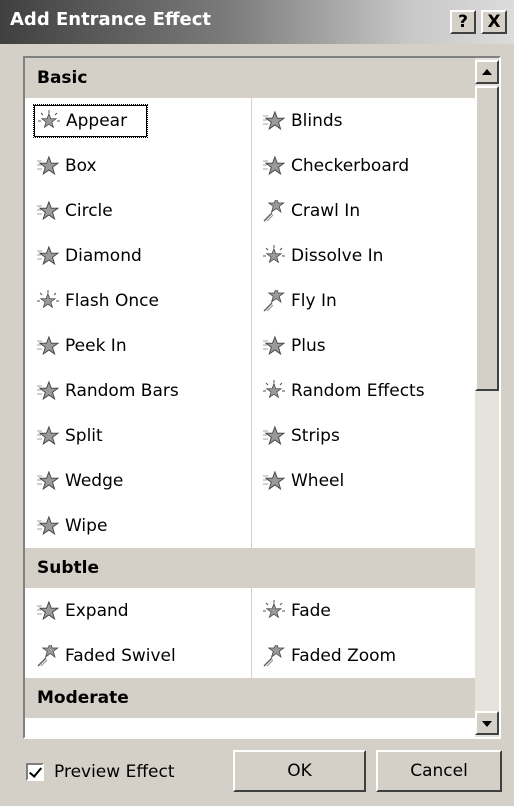  What do you see at coordinates (84, 435) in the screenshot?
I see `effect-label: Split` at bounding box center [84, 435].